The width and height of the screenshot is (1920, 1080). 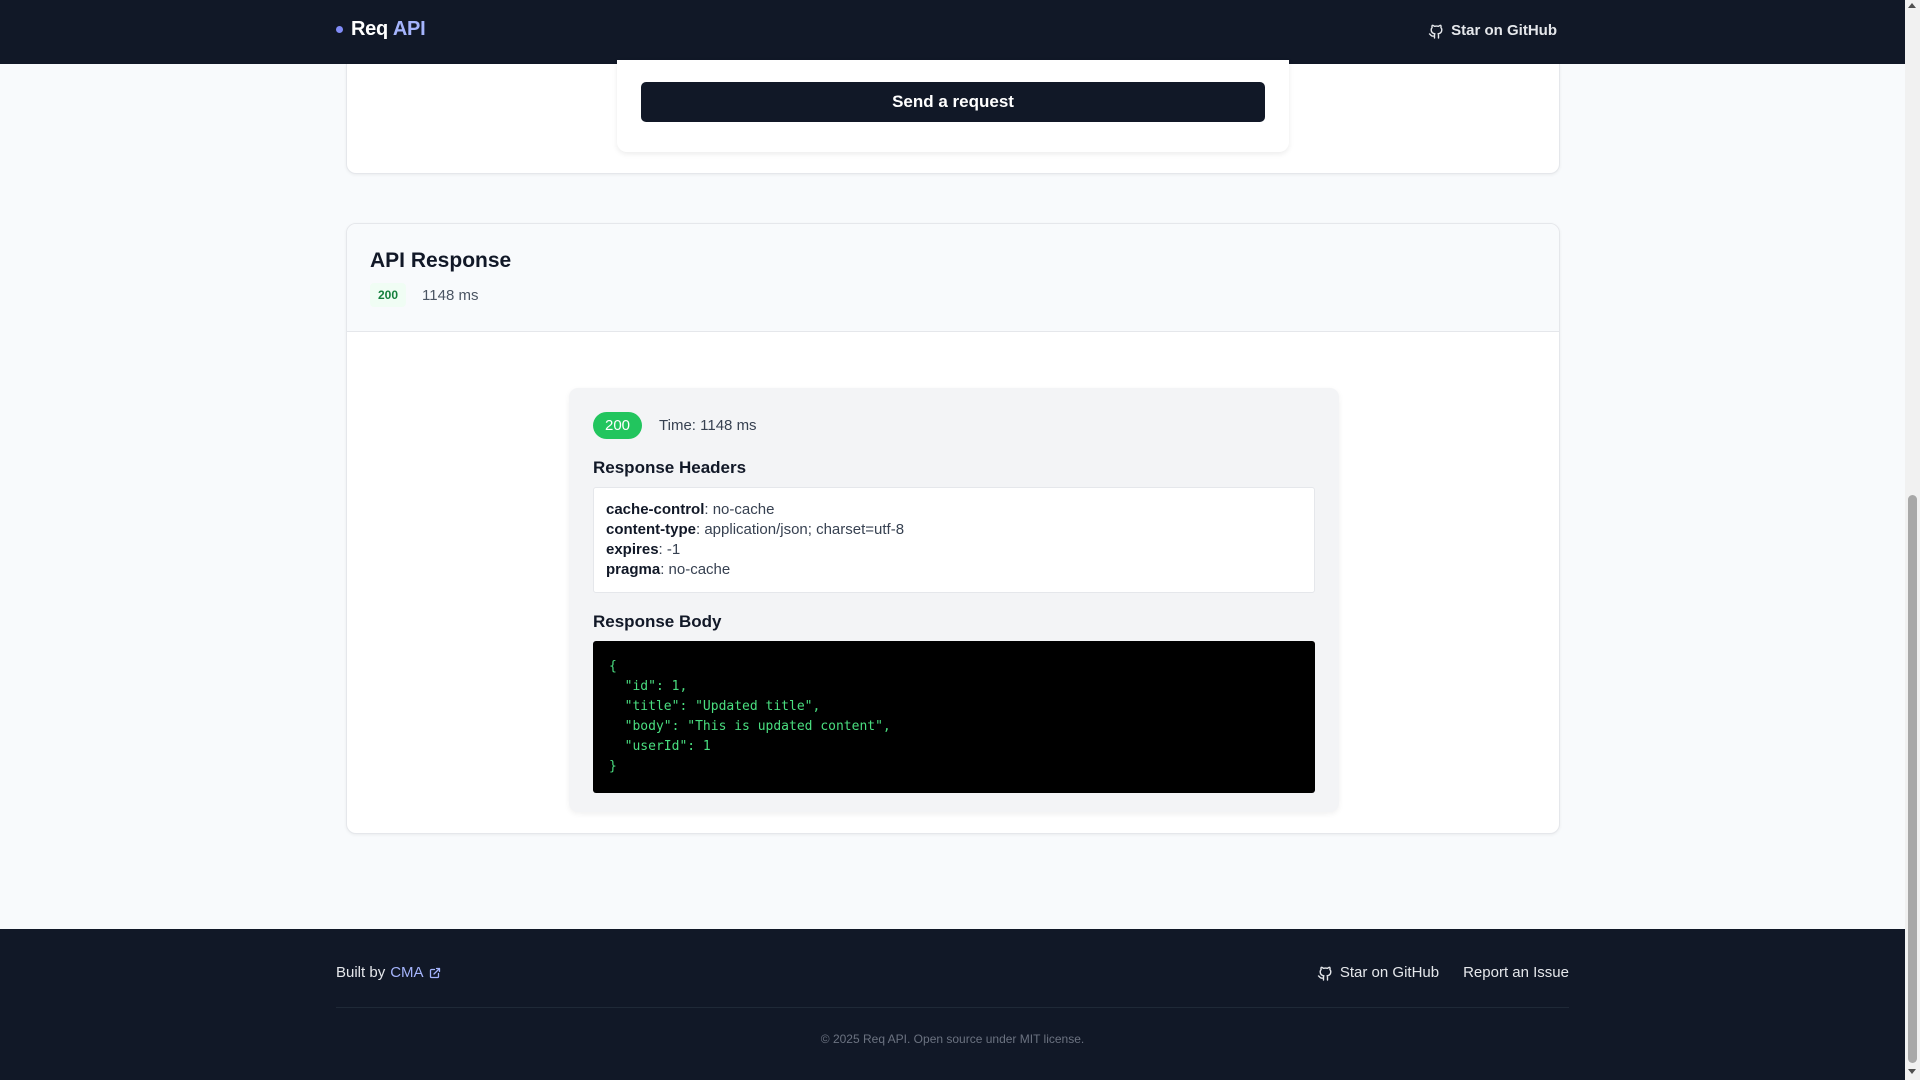 I want to click on brand-dot-icon, so click(x=339, y=29).